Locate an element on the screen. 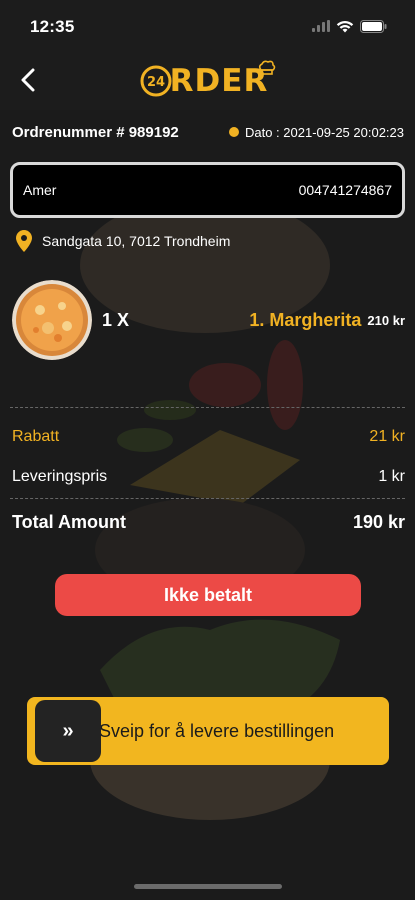 Image resolution: width=415 pixels, height=900 pixels. battery-icon is located at coordinates (373, 26).